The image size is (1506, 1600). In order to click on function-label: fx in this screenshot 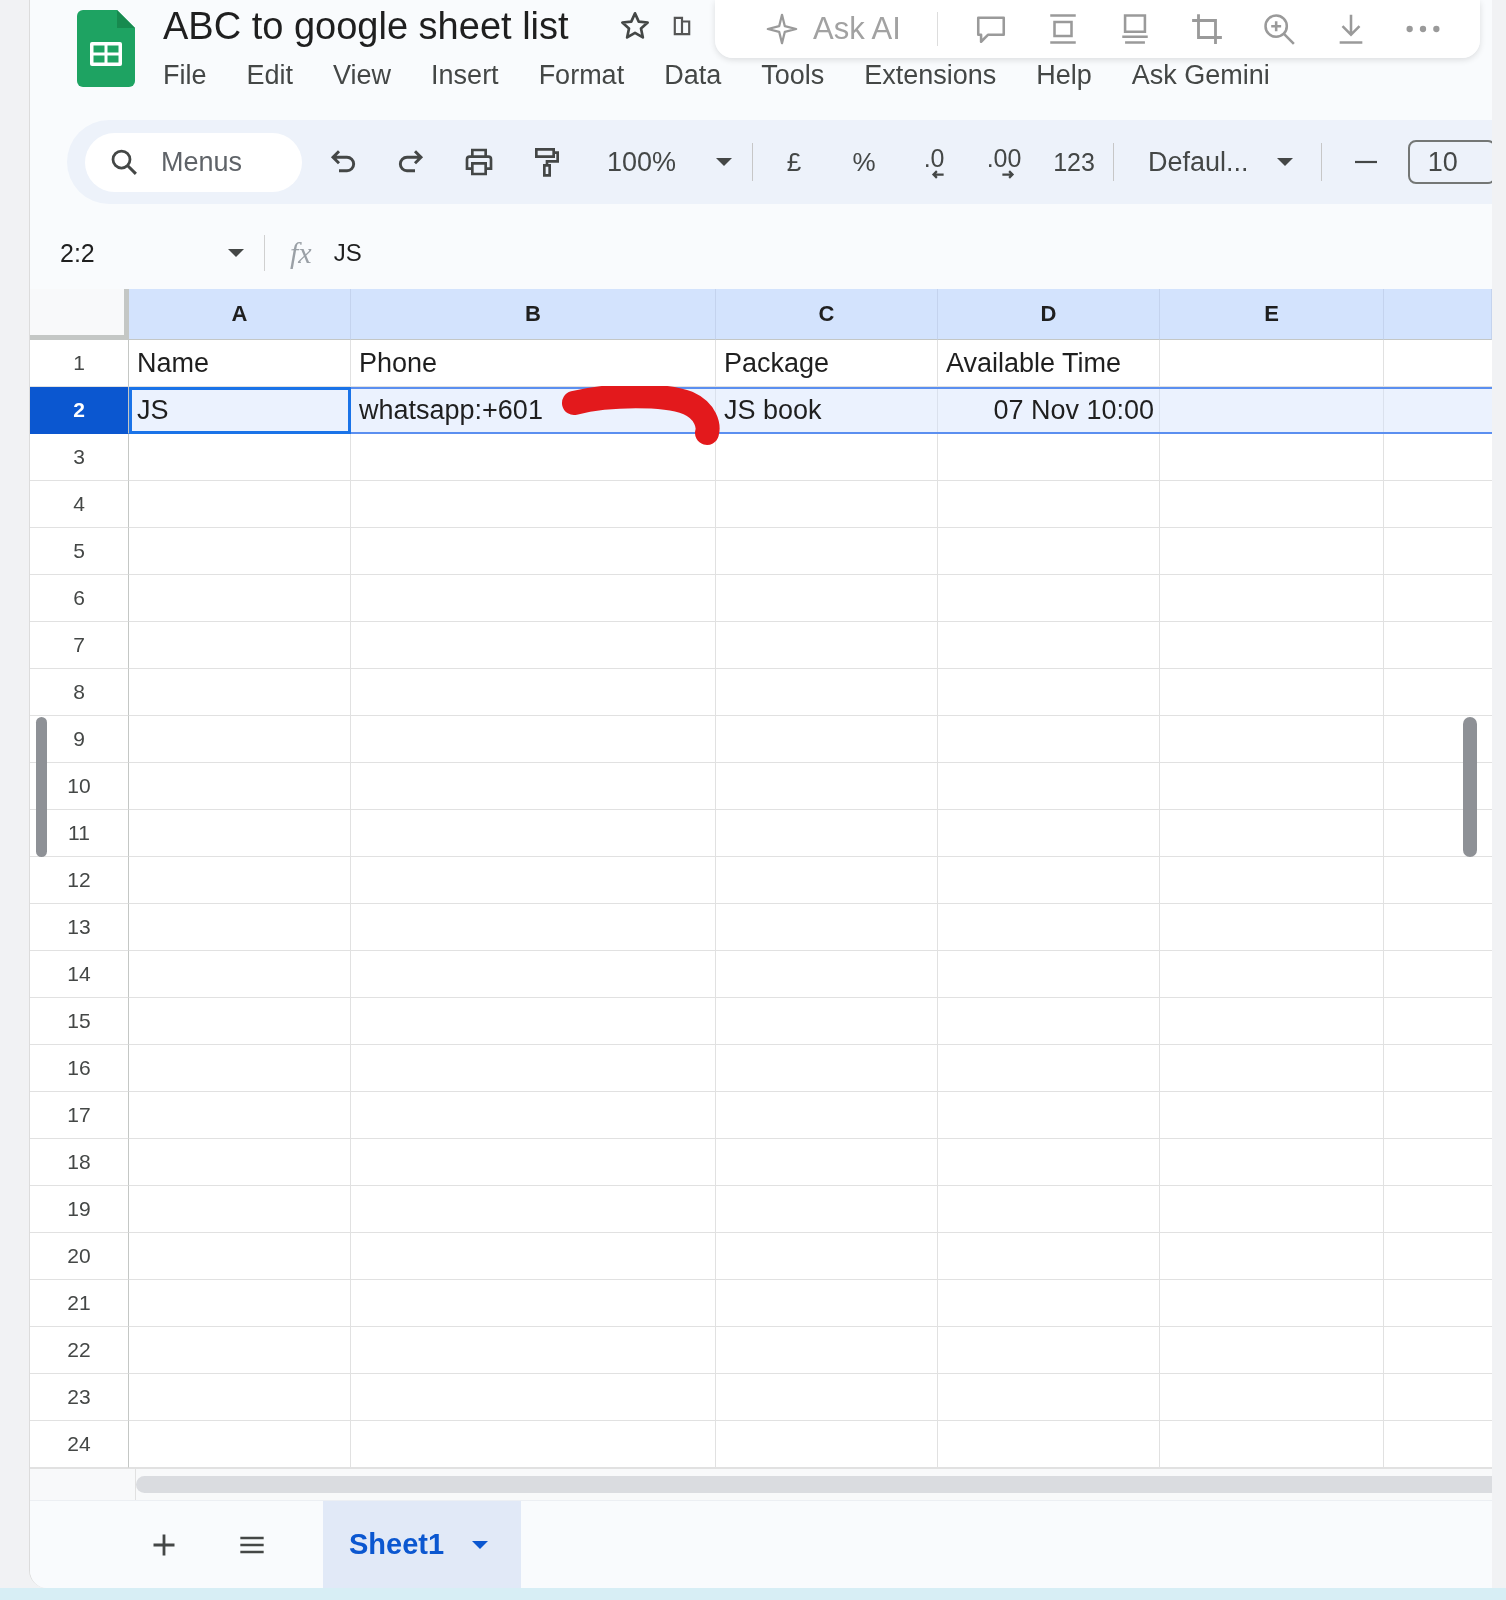, I will do `click(301, 253)`.